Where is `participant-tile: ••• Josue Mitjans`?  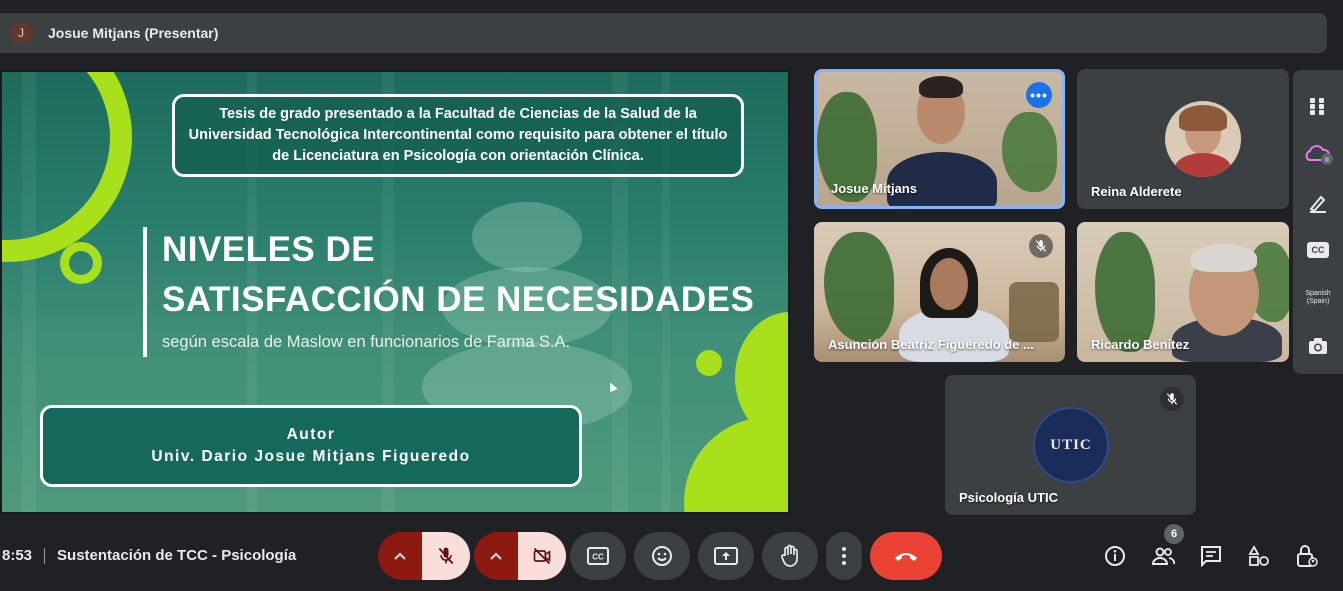
participant-tile: ••• Josue Mitjans is located at coordinates (939, 139).